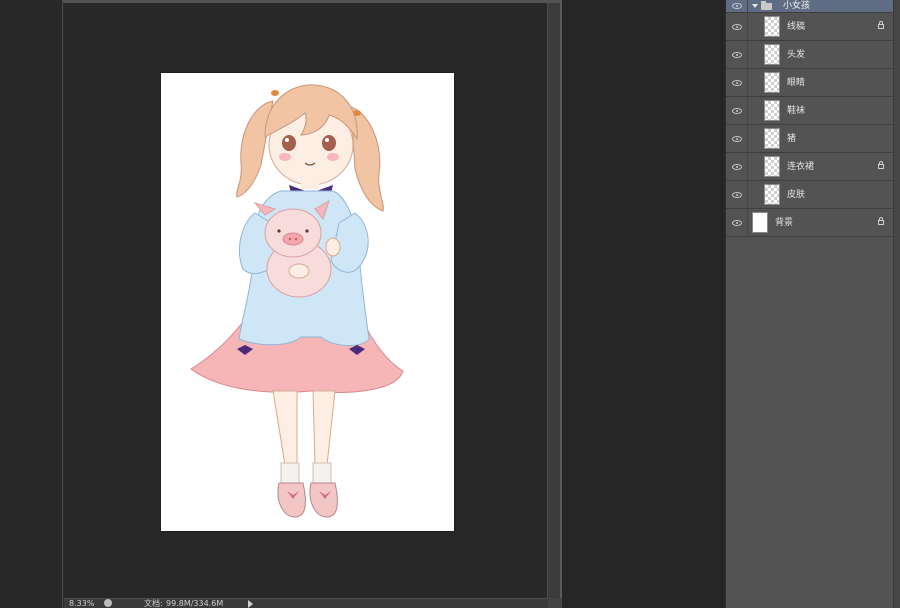 This screenshot has height=608, width=900. I want to click on status-menu-arrow-icon, so click(250, 604).